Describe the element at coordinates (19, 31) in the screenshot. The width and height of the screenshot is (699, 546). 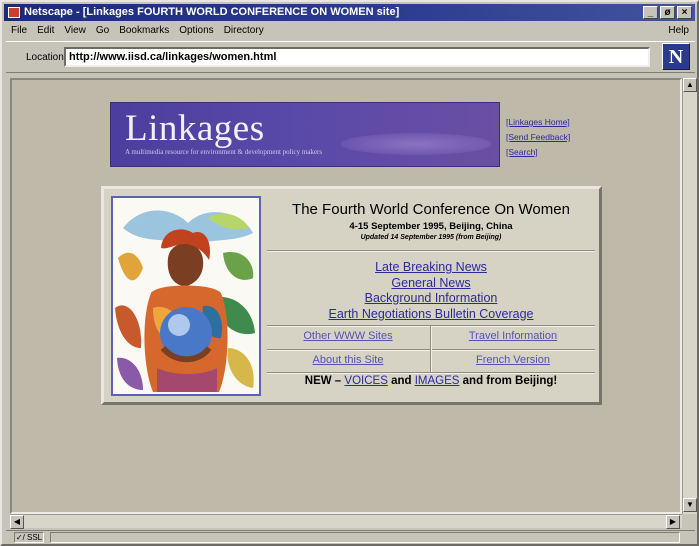
I see `menu-file: File` at that location.